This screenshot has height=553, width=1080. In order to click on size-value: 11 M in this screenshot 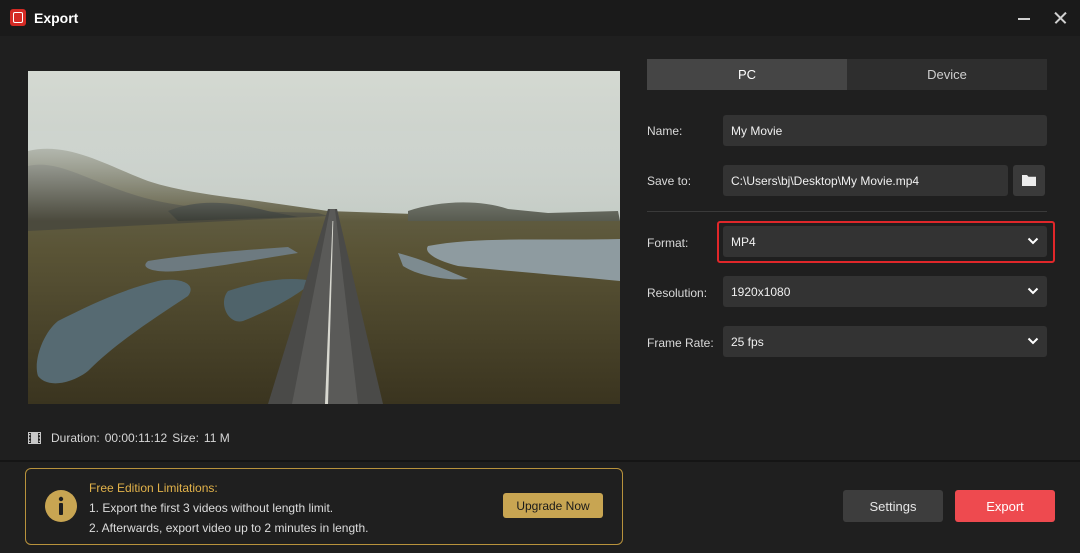, I will do `click(216, 438)`.